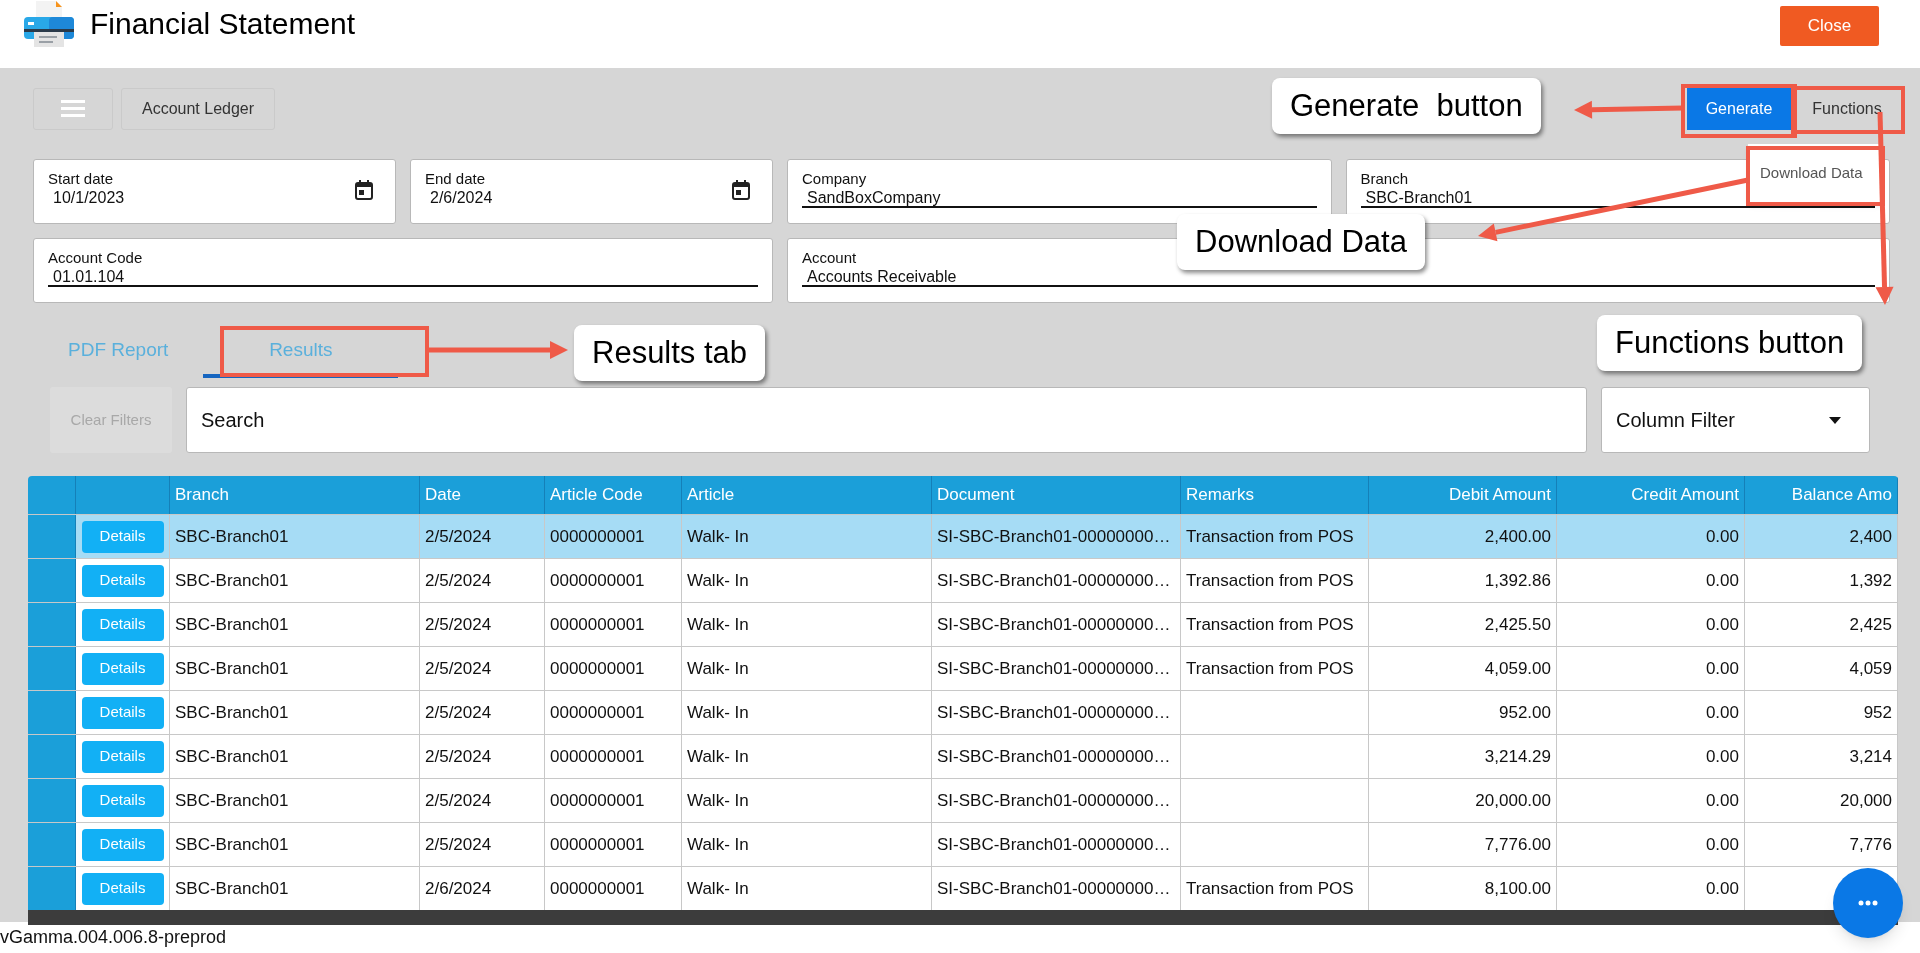 Image resolution: width=1920 pixels, height=953 pixels. What do you see at coordinates (1877, 712) in the screenshot?
I see `table-cell-text: 952` at bounding box center [1877, 712].